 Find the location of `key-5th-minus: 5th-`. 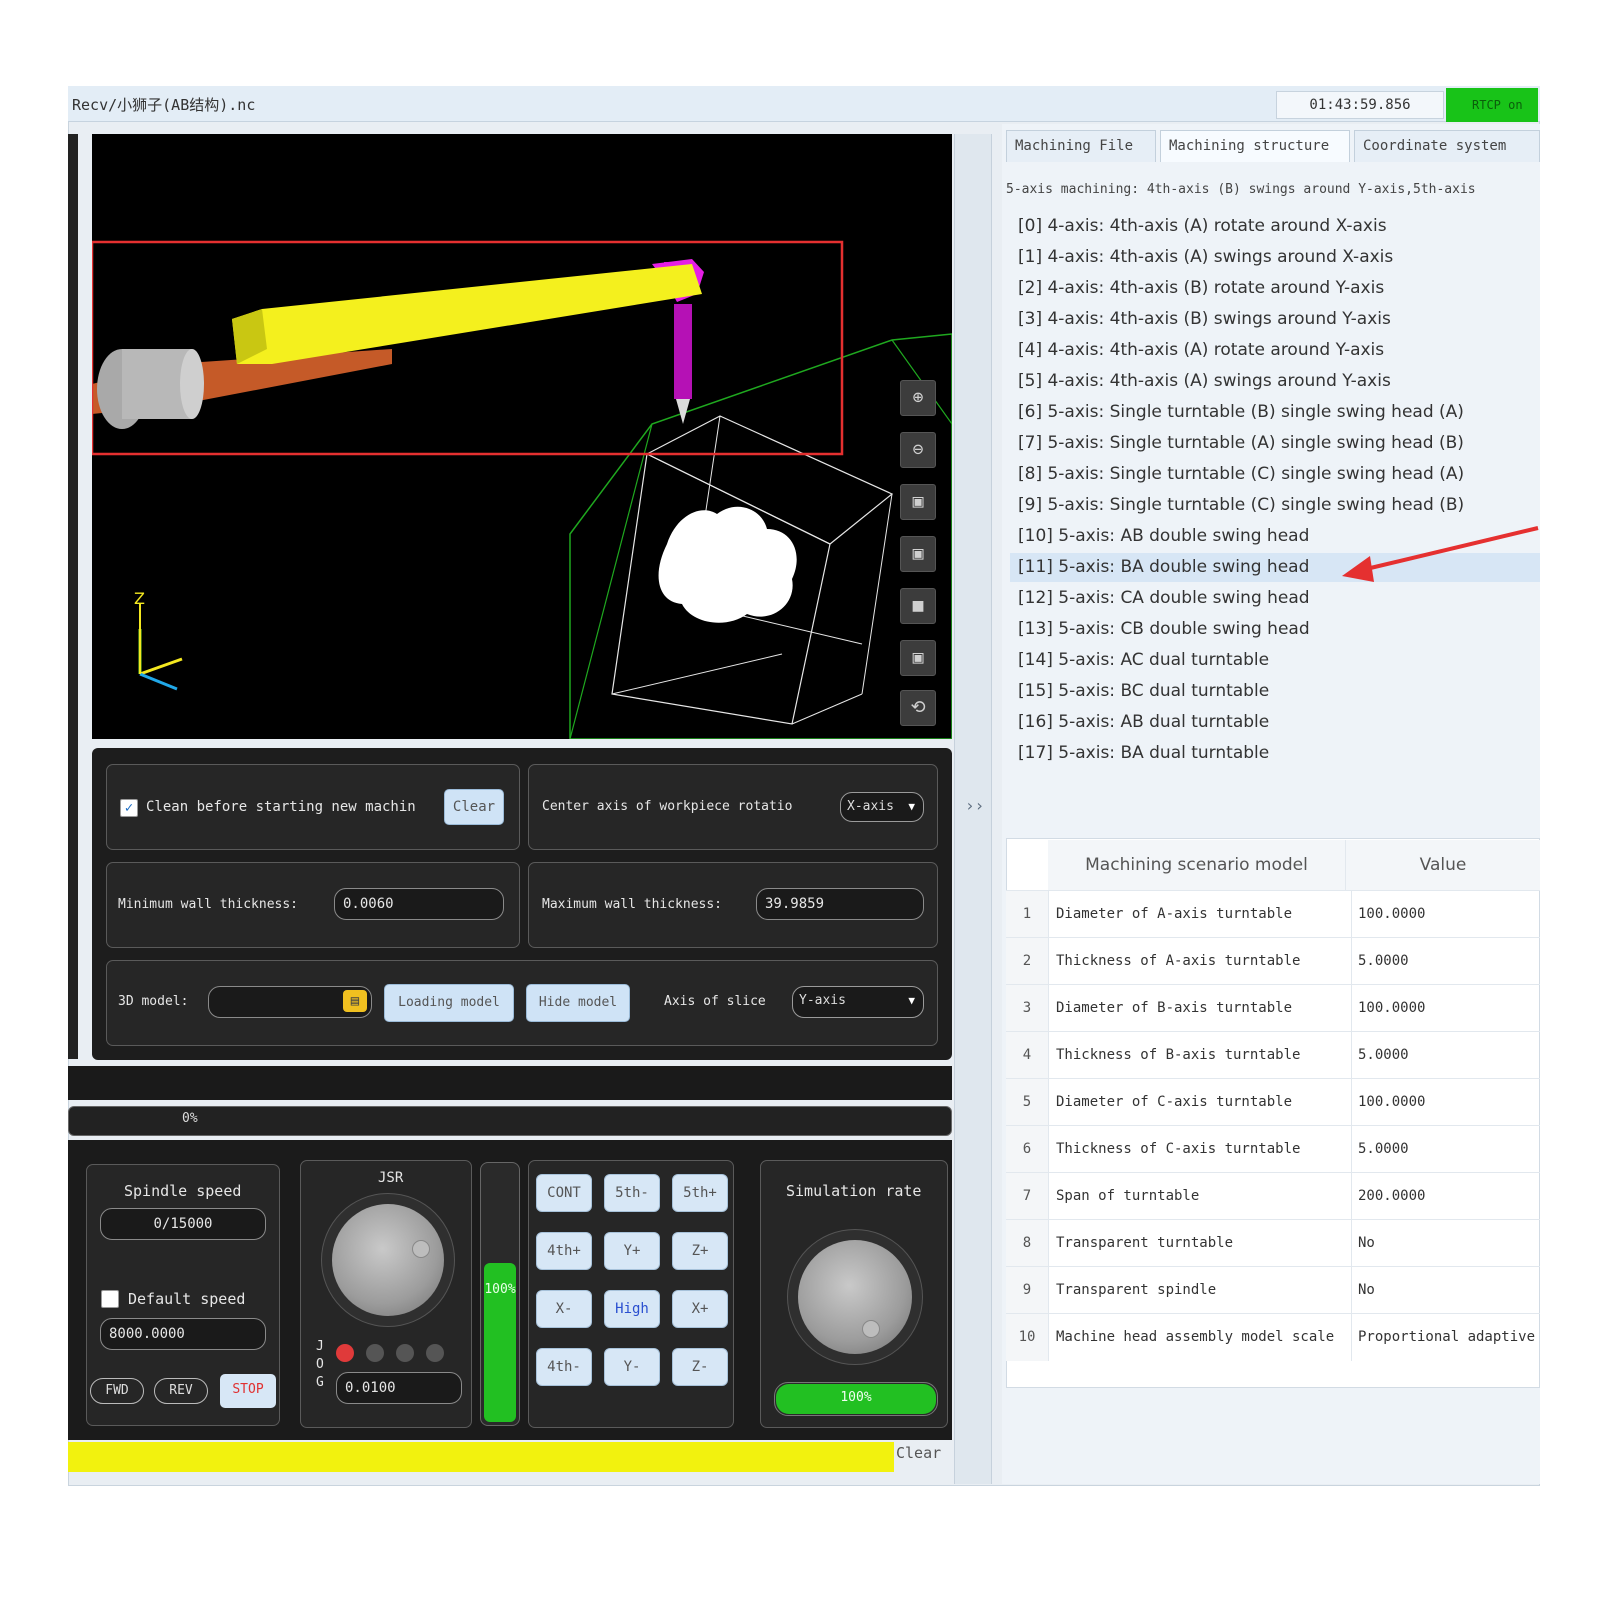

key-5th-minus: 5th- is located at coordinates (632, 1193).